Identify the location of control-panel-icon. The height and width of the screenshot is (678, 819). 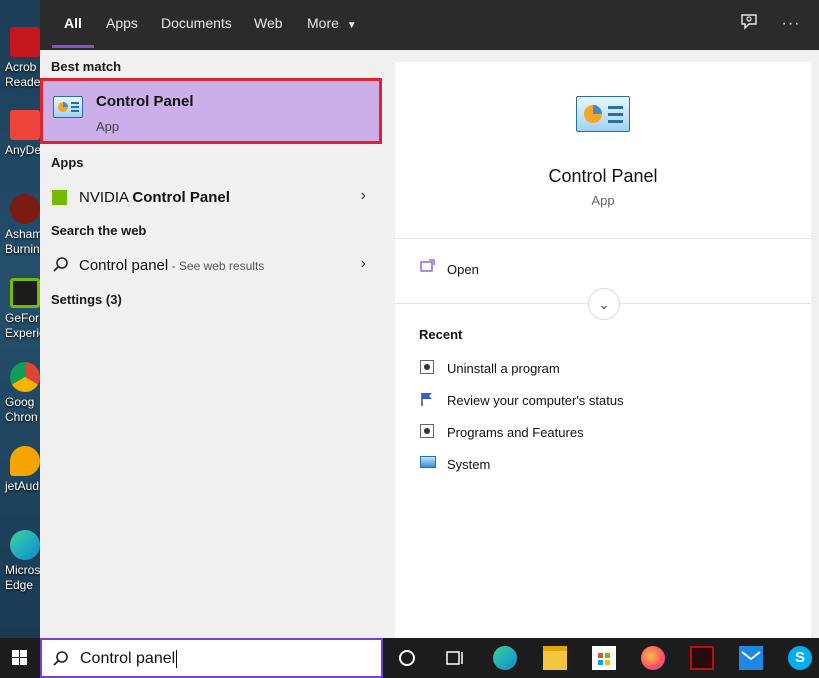
(68, 107).